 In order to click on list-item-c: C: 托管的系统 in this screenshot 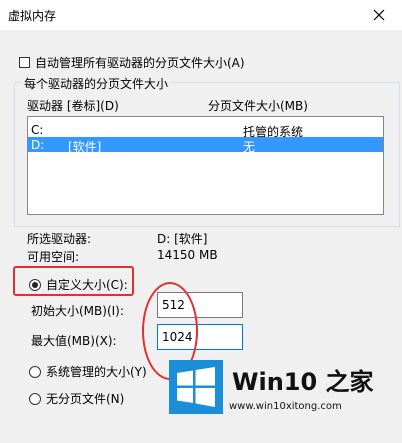, I will do `click(205, 130)`.